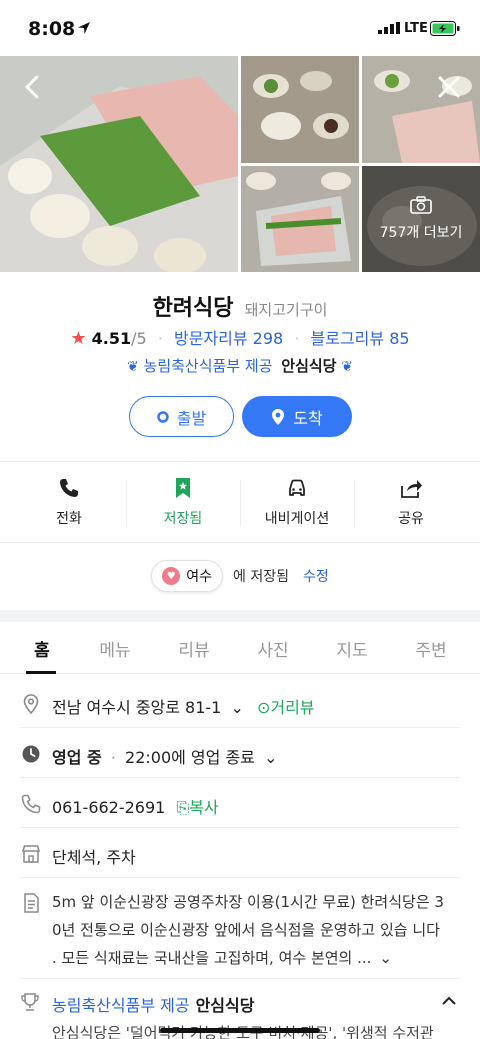 The height and width of the screenshot is (1039, 480). Describe the element at coordinates (248, 902) in the screenshot. I see `description-line: 5m 앞 이순신광장 공영주차장 이용(1시간 무료) 한려식당은 3` at that location.